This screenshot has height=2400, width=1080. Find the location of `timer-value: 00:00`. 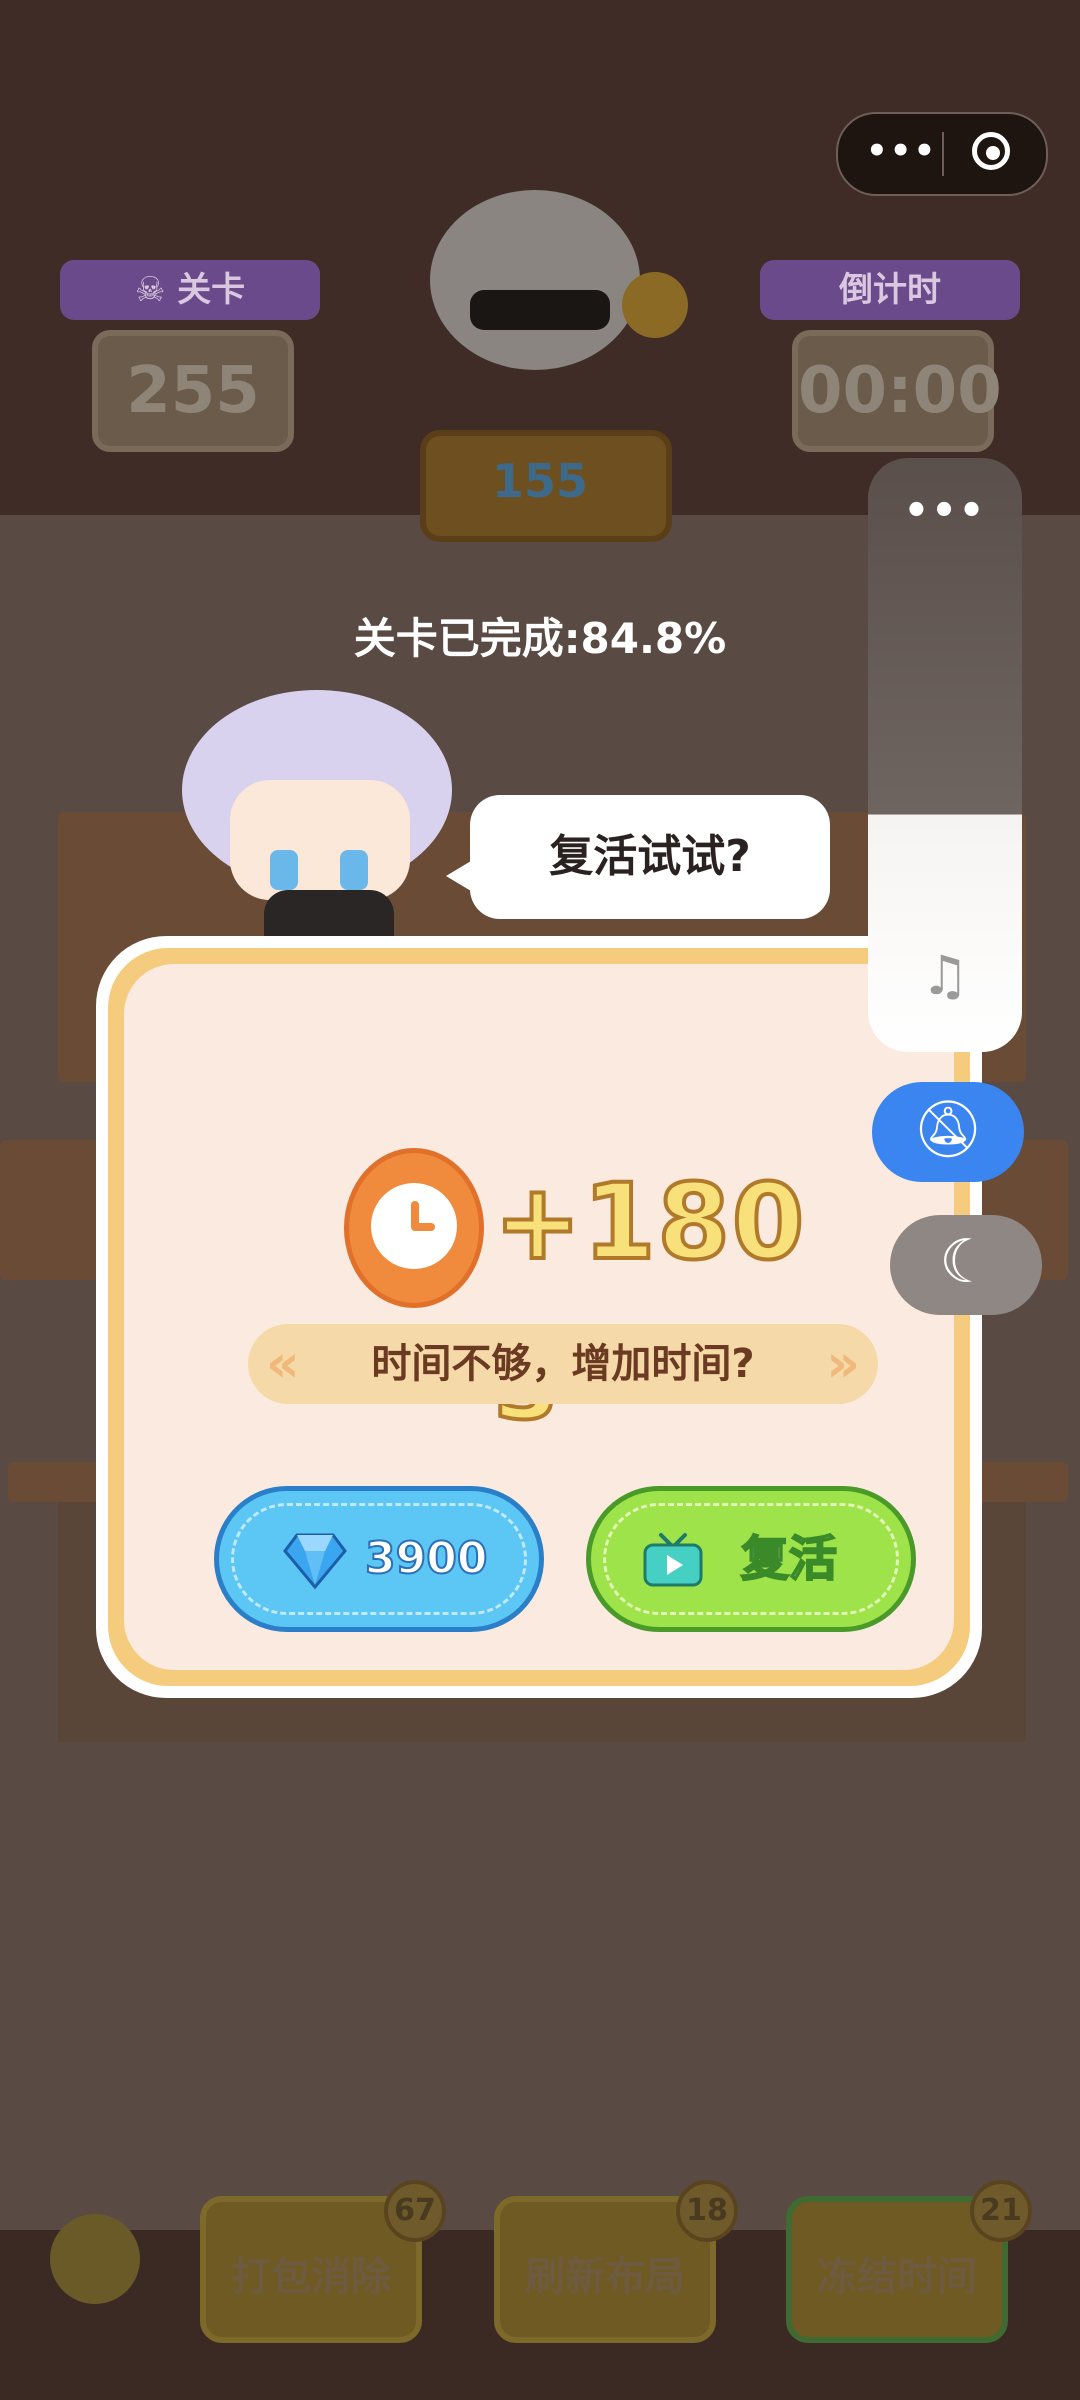

timer-value: 00:00 is located at coordinates (897, 391).